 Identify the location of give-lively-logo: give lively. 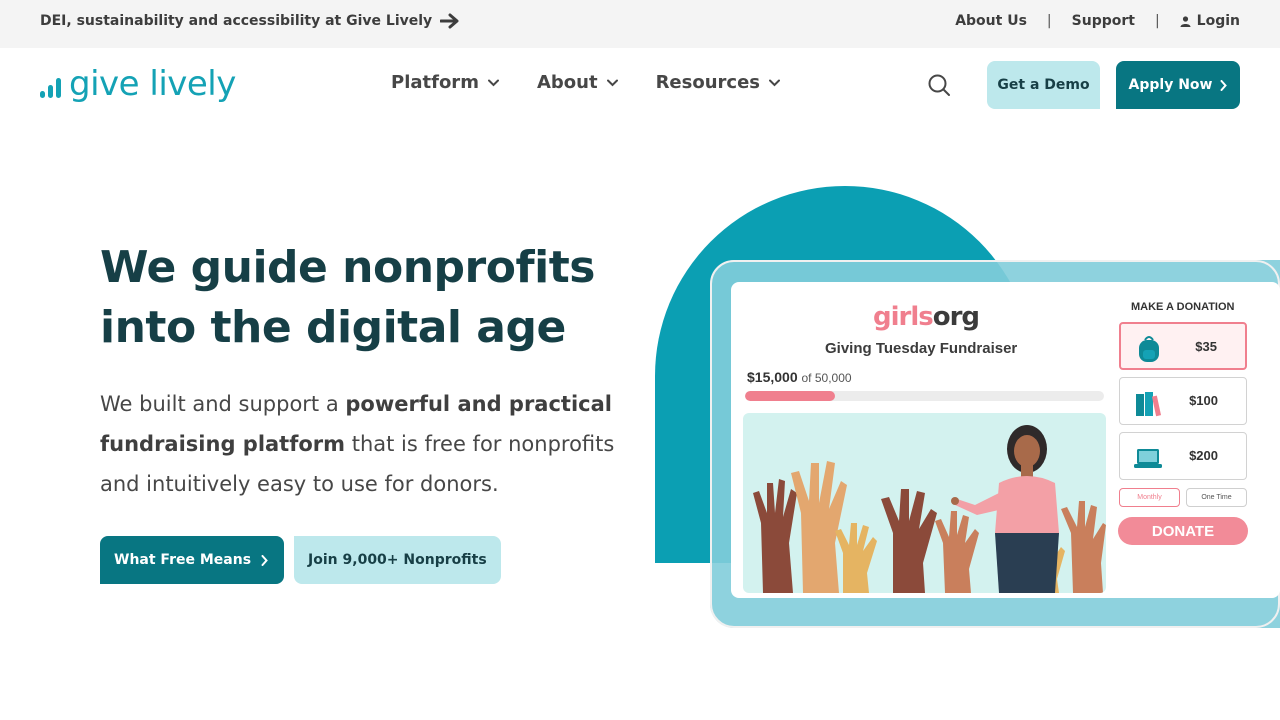
(138, 84).